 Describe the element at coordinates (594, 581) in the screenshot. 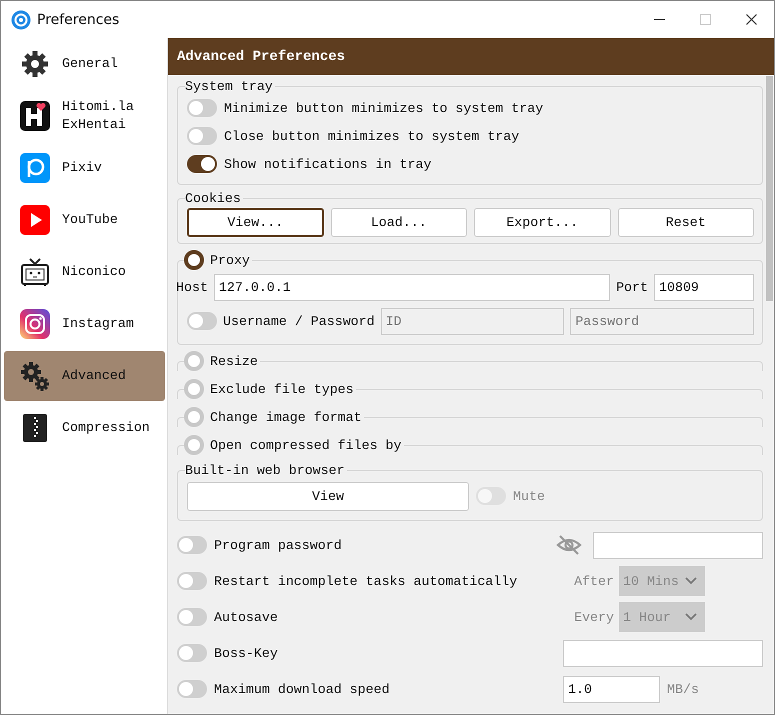

I see `prefix-label: After` at that location.